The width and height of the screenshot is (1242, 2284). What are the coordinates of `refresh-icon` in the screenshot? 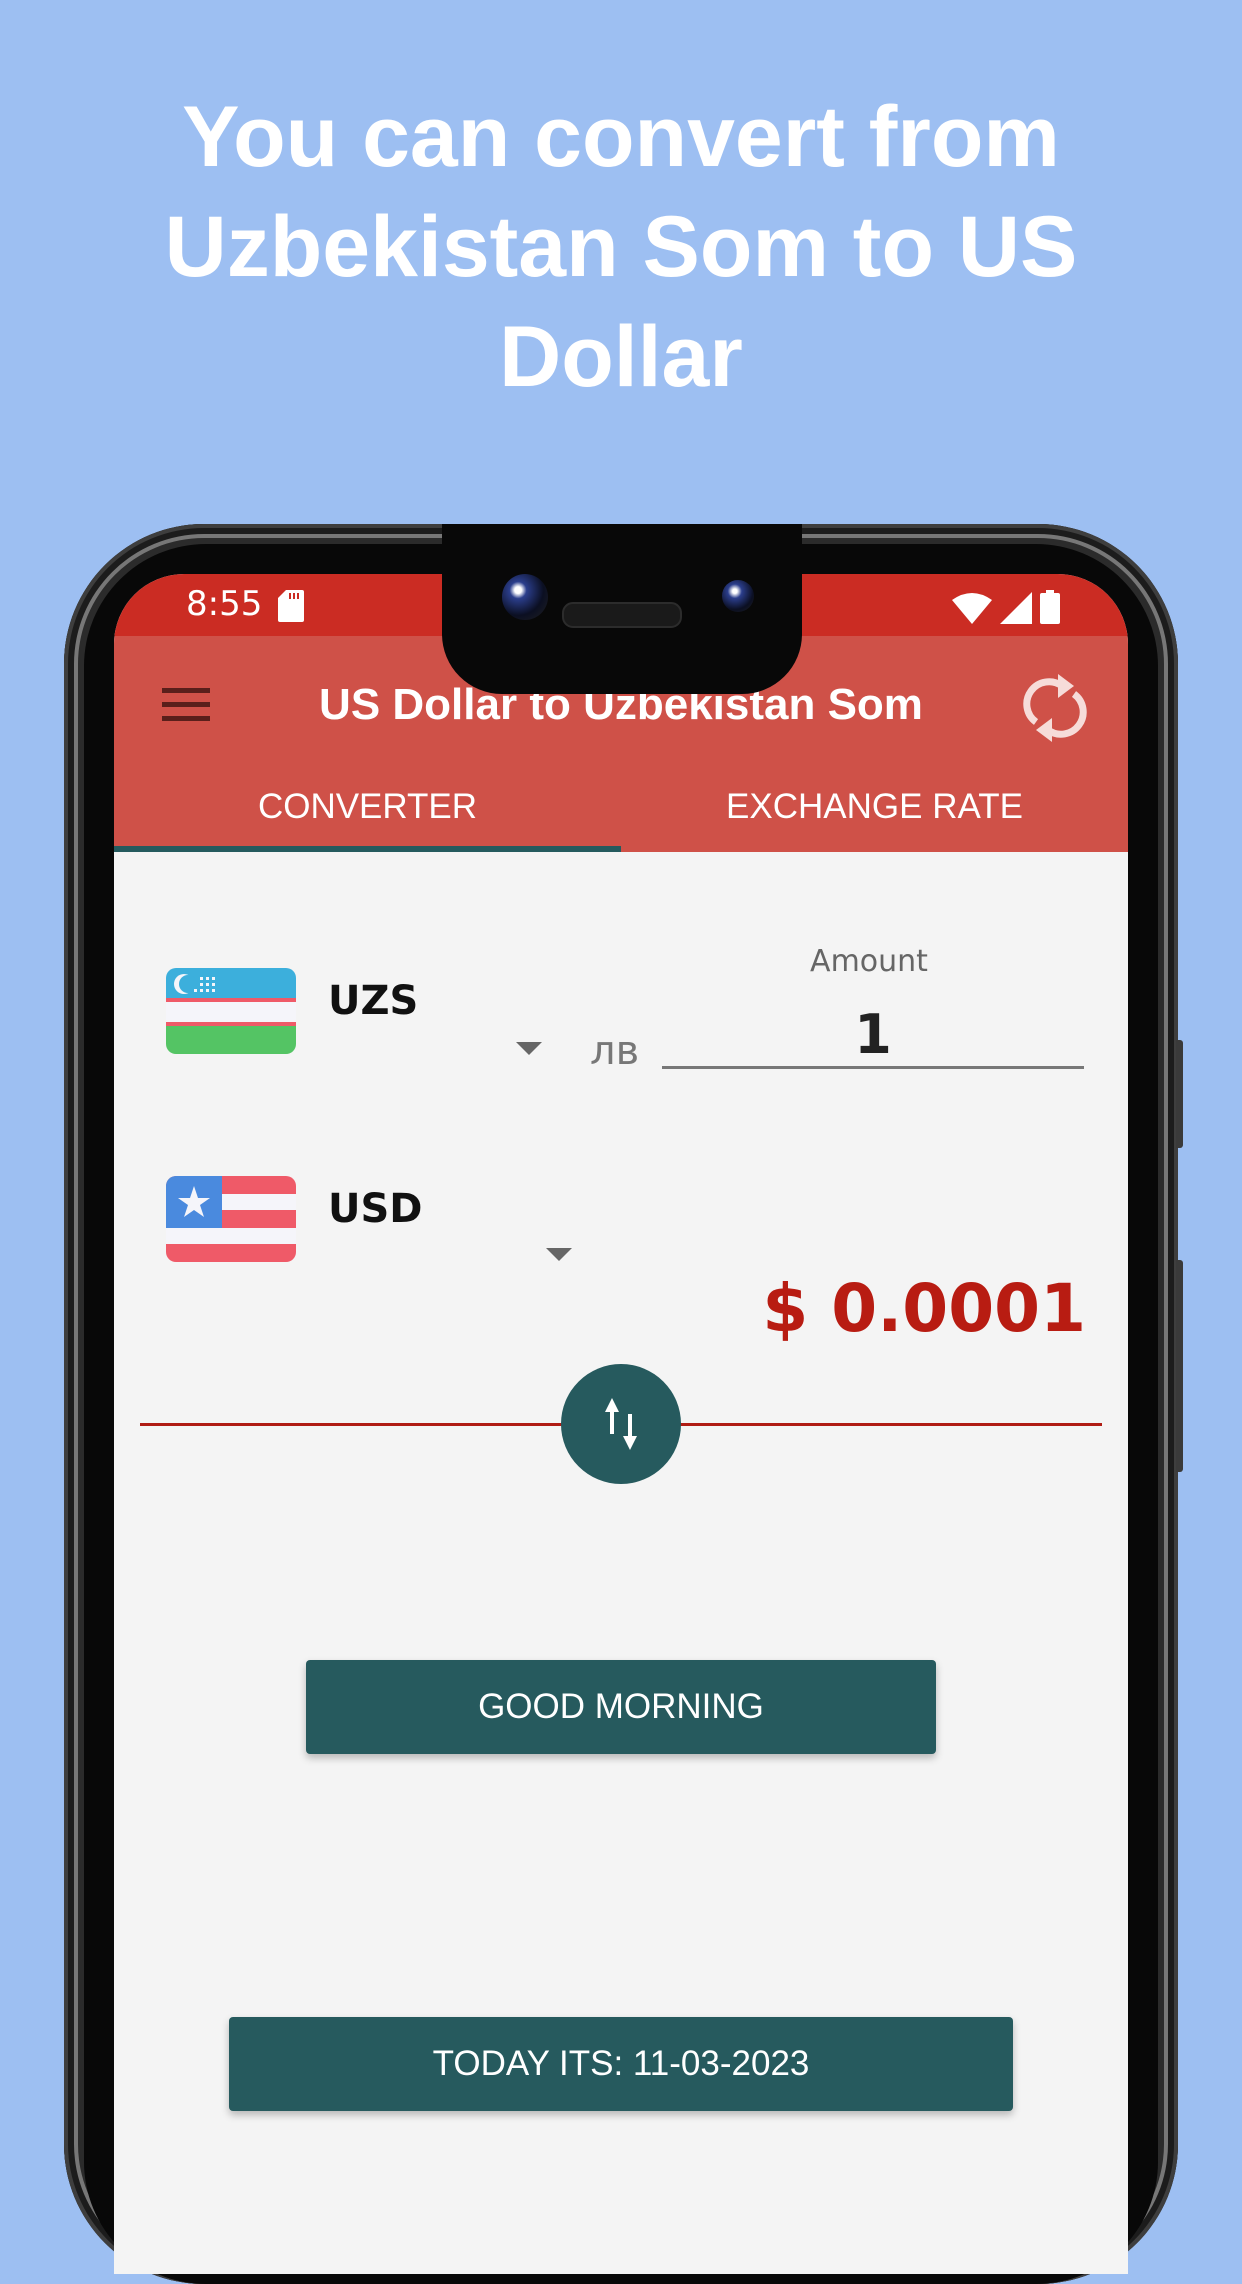 It's located at (1055, 708).